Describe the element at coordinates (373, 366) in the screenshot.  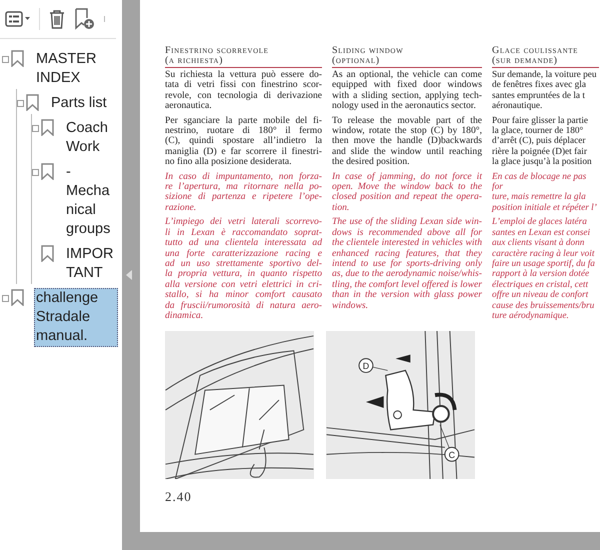
I see `callout-label: D` at that location.